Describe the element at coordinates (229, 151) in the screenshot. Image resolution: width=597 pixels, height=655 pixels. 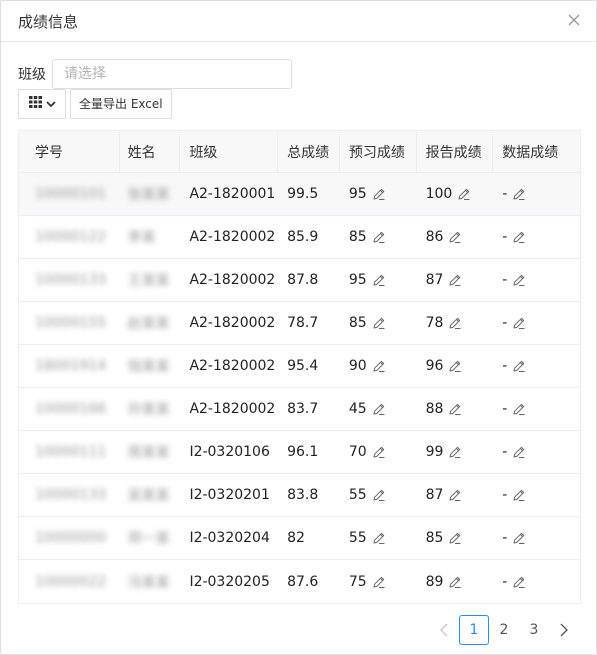
I see `header-class: 班级` at that location.